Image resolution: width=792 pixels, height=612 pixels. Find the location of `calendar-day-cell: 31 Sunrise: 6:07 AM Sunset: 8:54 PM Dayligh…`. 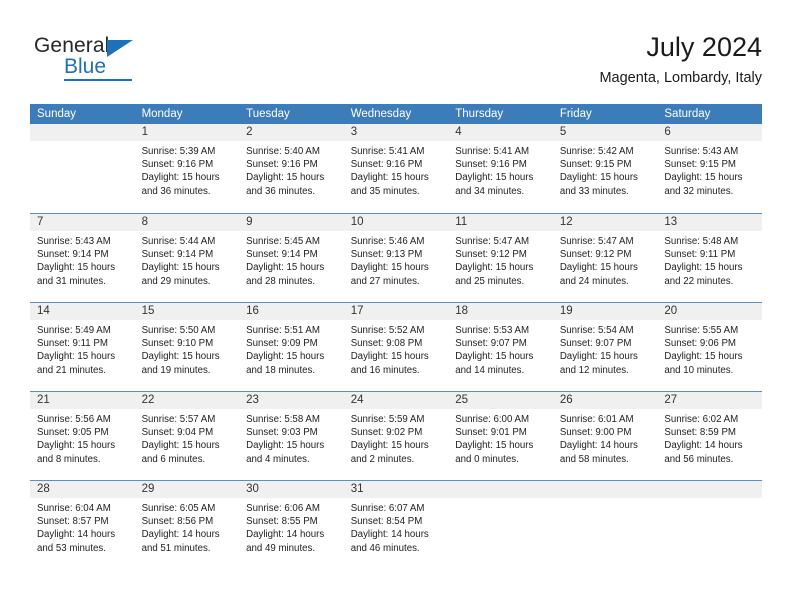

calendar-day-cell: 31 Sunrise: 6:07 AM Sunset: 8:54 PM Dayligh… is located at coordinates (396, 525).